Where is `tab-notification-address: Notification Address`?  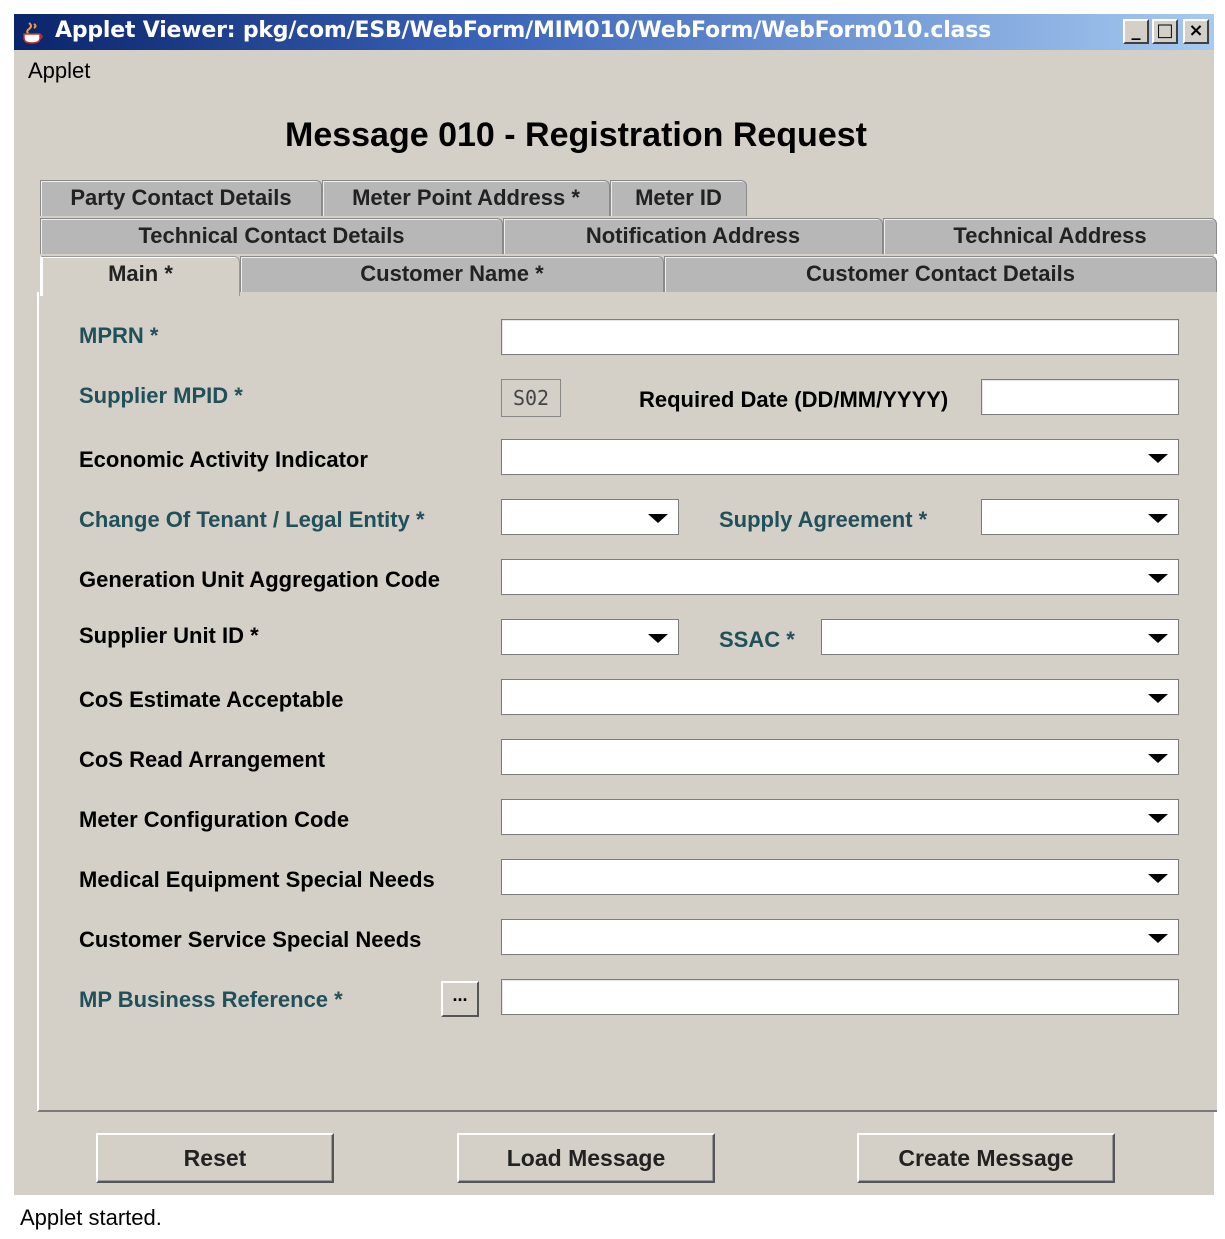
tab-notification-address: Notification Address is located at coordinates (693, 236).